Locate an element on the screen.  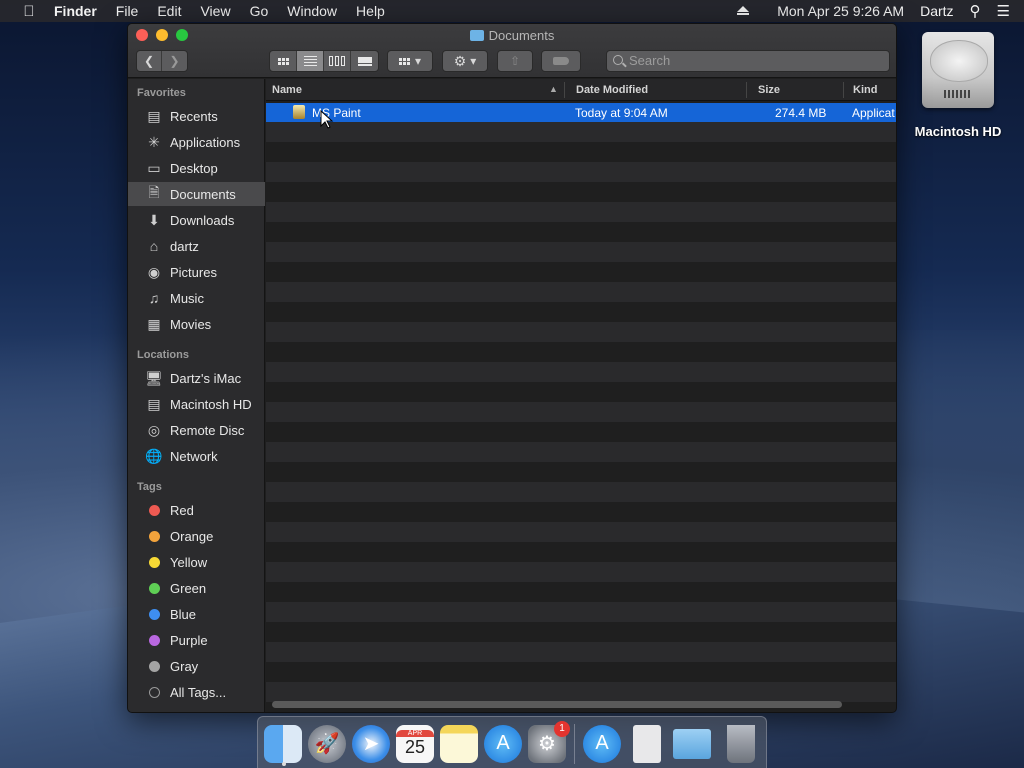
action-button: ⚙ ▾ is located at coordinates (465, 61).